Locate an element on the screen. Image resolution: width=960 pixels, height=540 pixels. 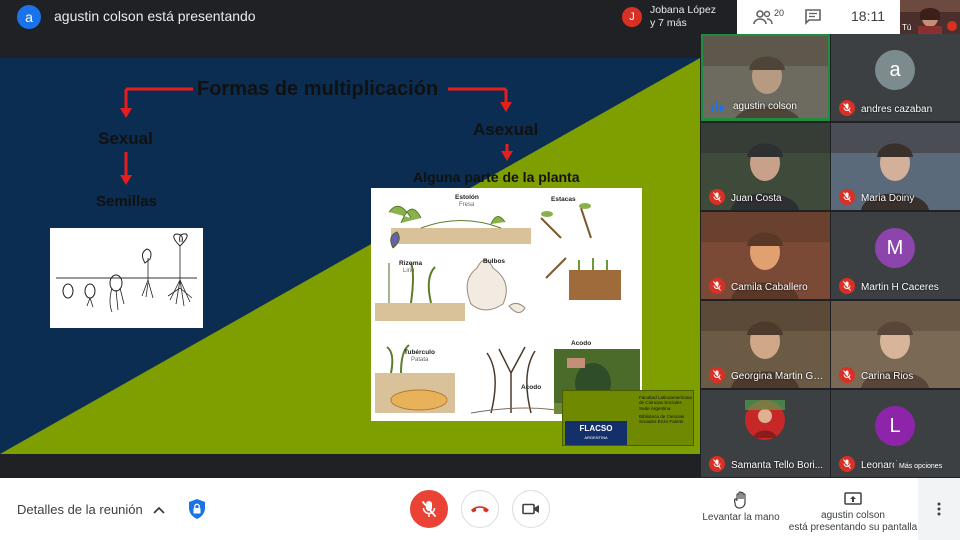
participant-name: andres cazaban is located at coordinates (897, 109).